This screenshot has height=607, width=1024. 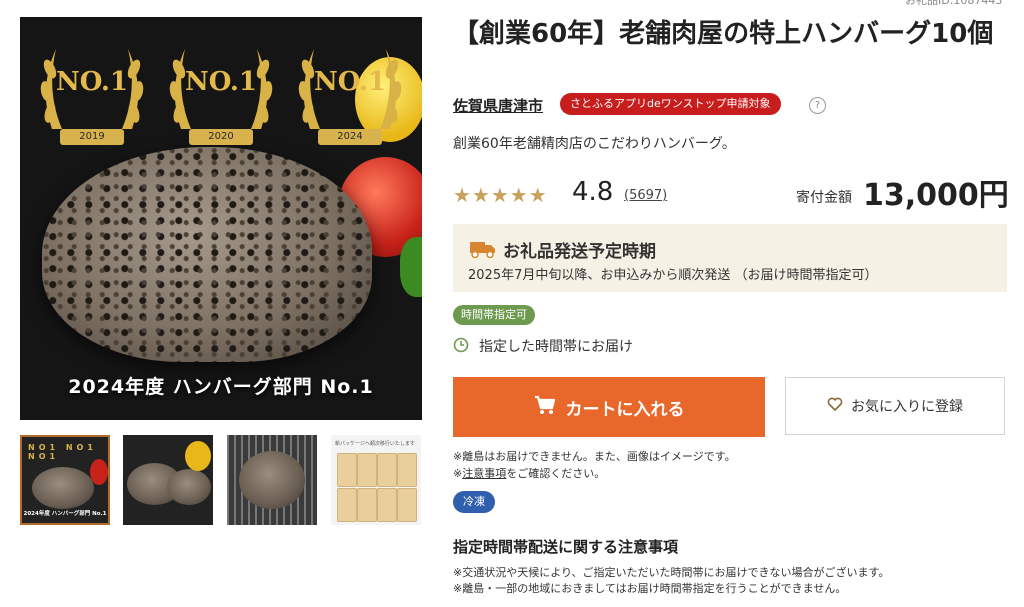 I want to click on award-2019: NO.1 2019, so click(x=92, y=91).